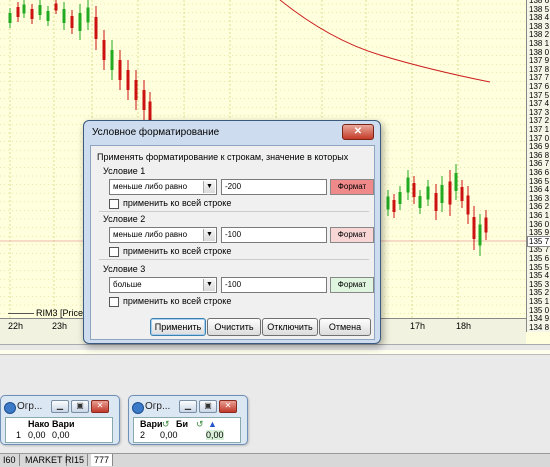 The height and width of the screenshot is (467, 550). I want to click on price-tick-label: 136 6, so click(539, 172).